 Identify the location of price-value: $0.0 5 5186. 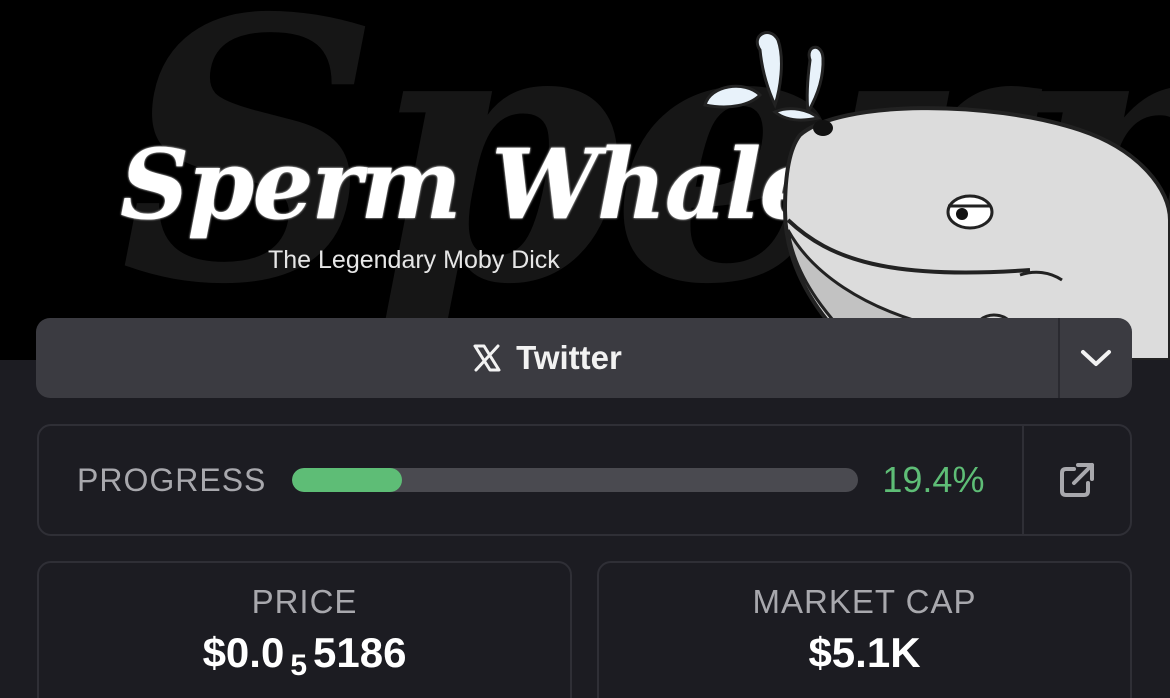
(304, 656).